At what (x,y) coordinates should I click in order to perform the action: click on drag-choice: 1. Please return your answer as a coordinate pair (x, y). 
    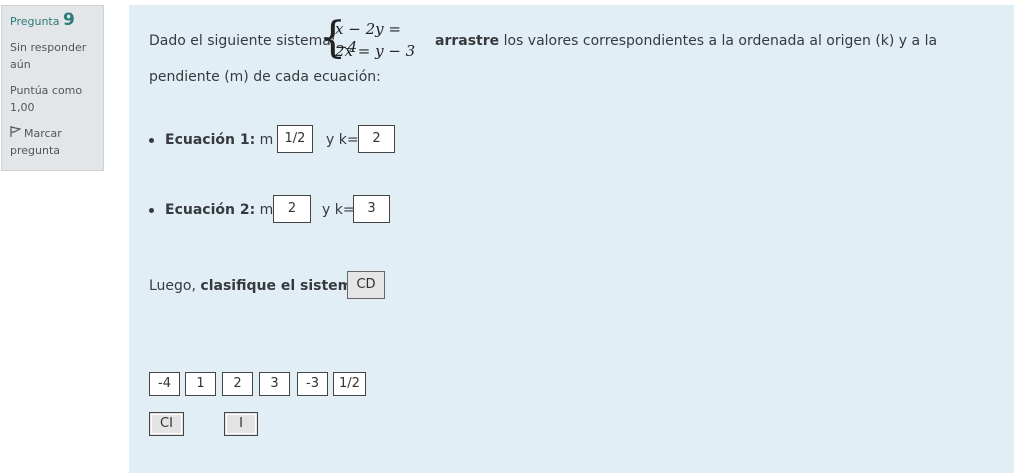
    Looking at the image, I should click on (200, 384).